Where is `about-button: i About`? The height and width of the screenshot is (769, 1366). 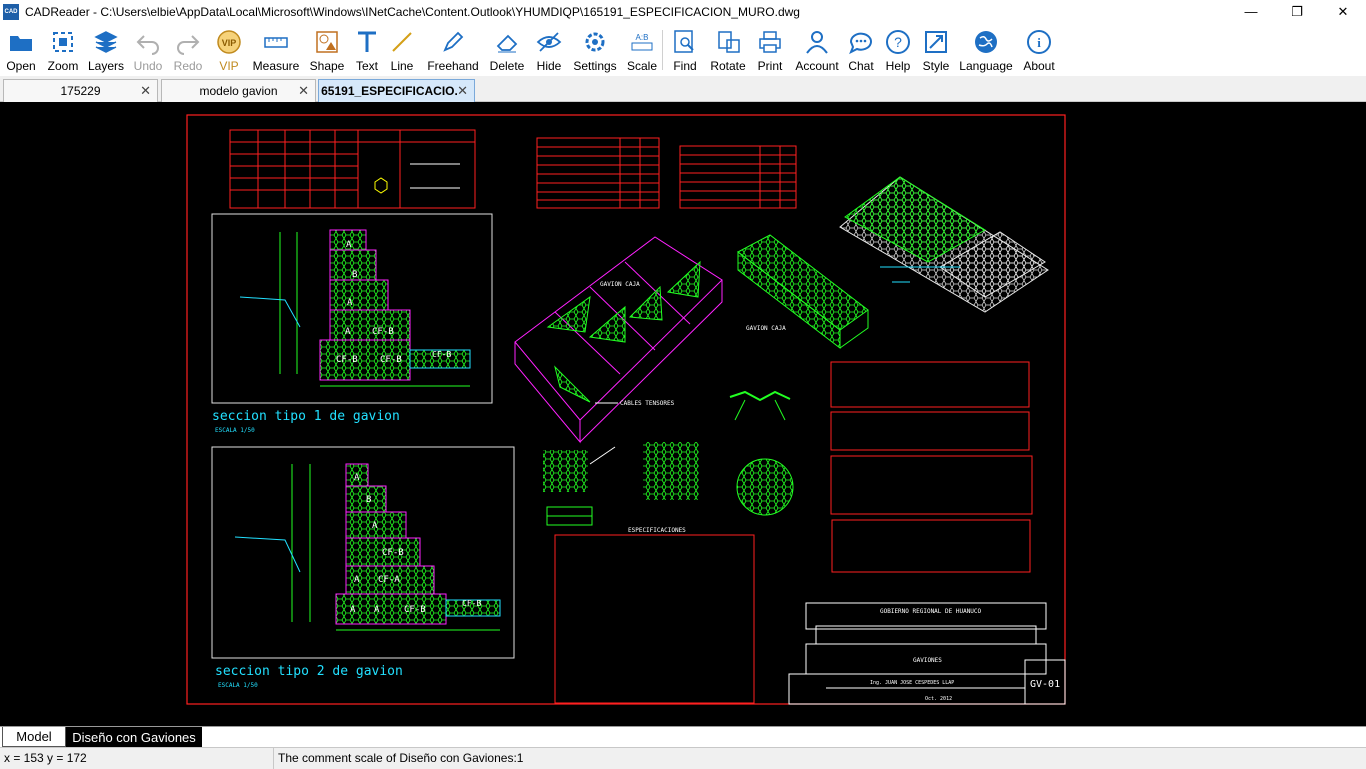
about-button: i About is located at coordinates (1039, 49).